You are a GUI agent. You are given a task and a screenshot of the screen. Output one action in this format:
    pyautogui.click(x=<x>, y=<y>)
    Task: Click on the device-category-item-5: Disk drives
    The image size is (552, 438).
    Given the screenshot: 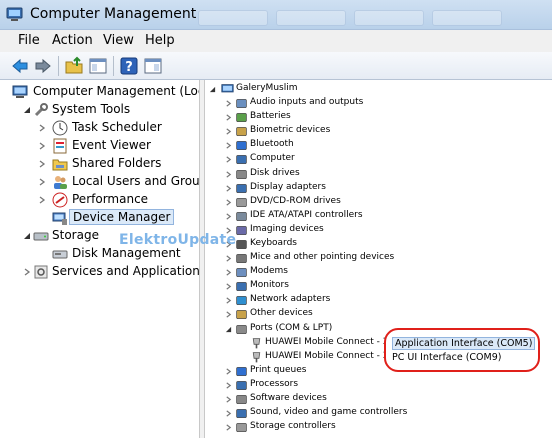 What is the action you would take?
    pyautogui.click(x=378, y=175)
    